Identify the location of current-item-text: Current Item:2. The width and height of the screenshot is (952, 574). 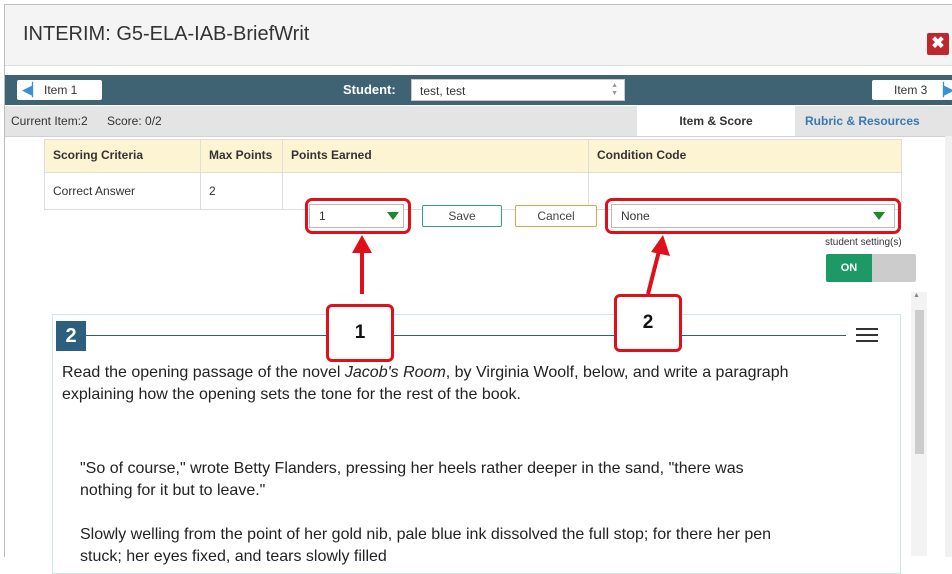
(49, 121).